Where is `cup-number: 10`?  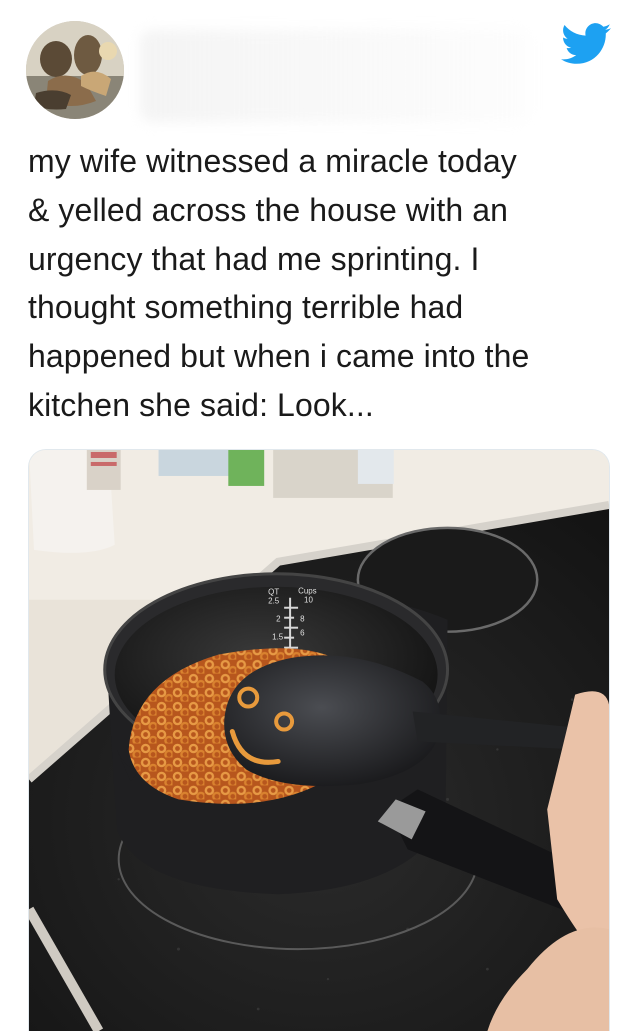
cup-number: 10 is located at coordinates (308, 600).